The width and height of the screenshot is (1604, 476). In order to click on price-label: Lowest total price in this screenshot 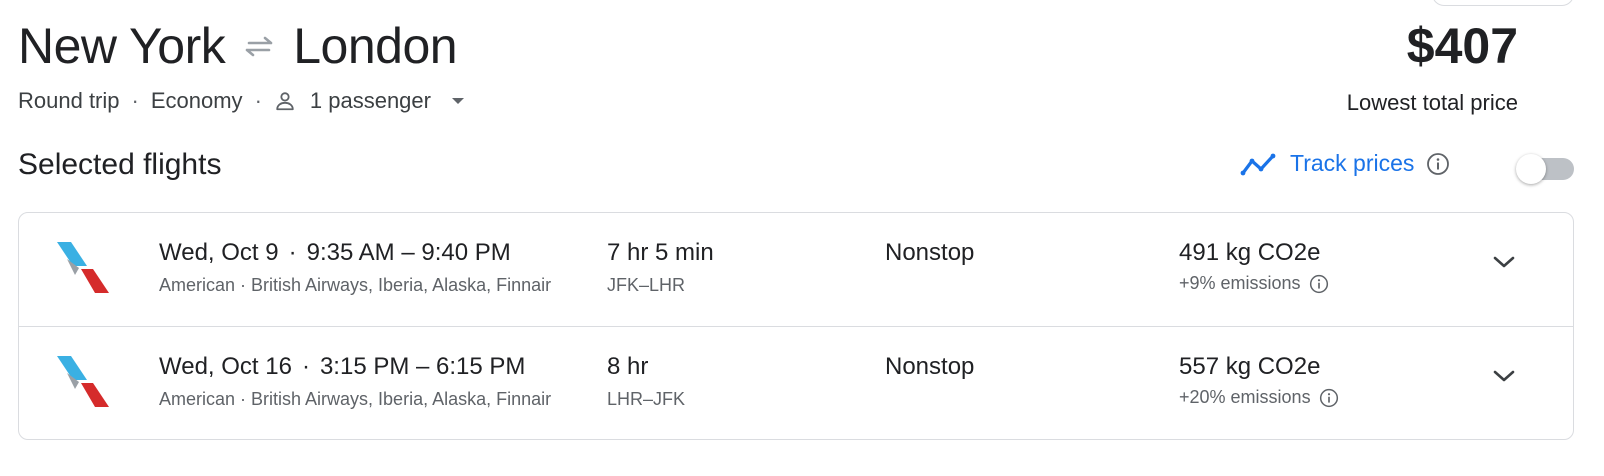, I will do `click(1432, 102)`.